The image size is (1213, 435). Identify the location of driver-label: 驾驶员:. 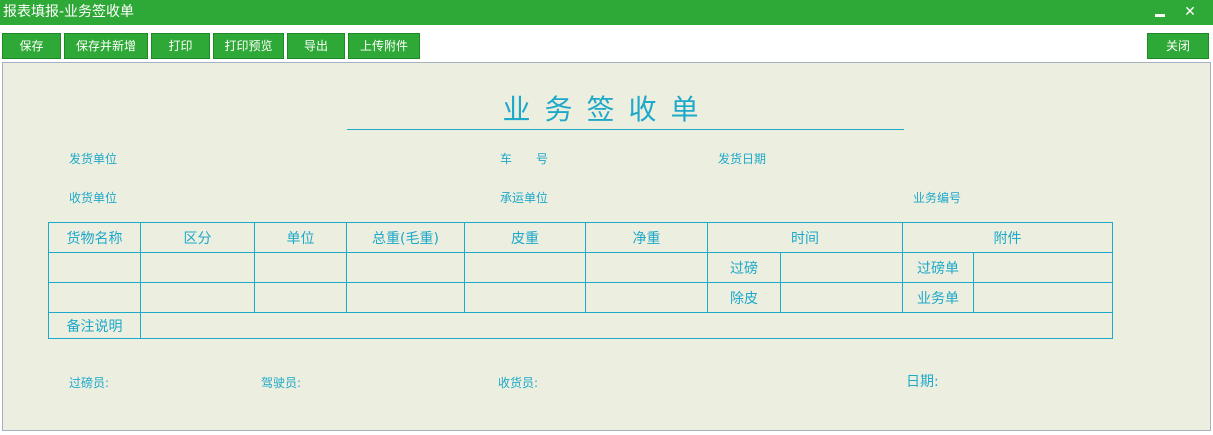
(281, 383).